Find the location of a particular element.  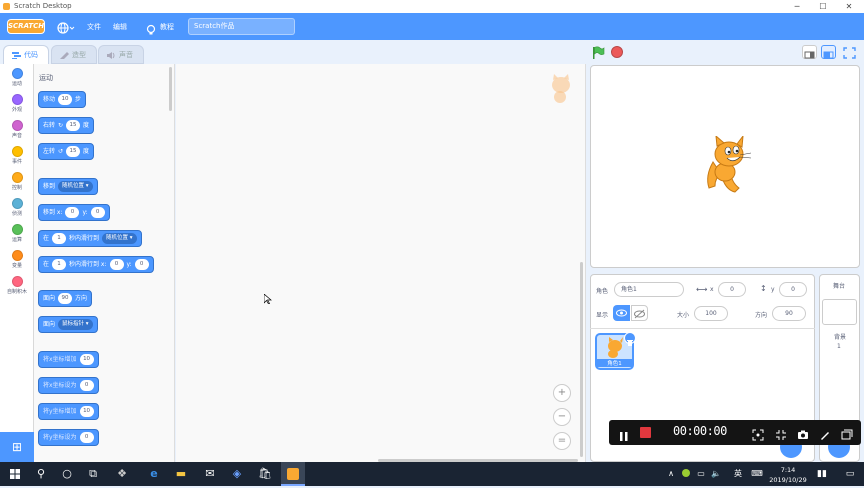

add-extension-button: ⊞ is located at coordinates (17, 447).